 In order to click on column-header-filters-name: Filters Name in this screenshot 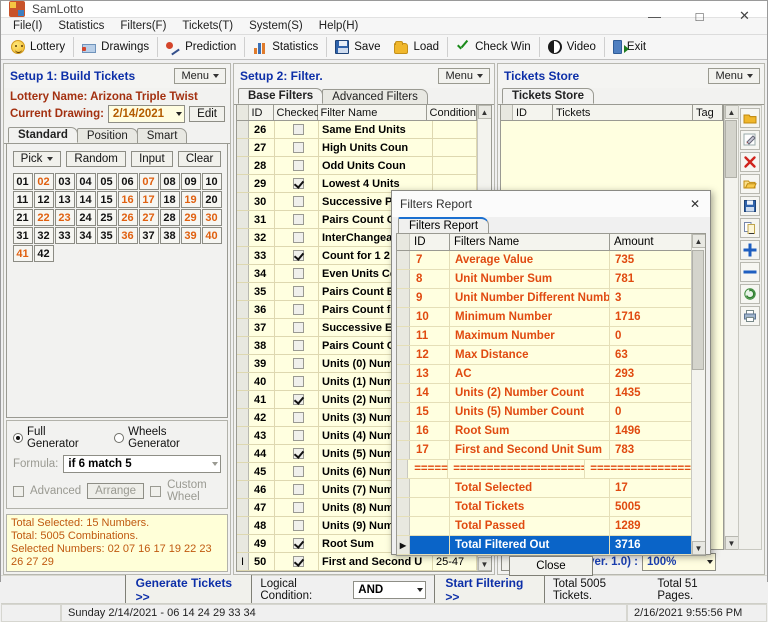, I will do `click(530, 242)`.